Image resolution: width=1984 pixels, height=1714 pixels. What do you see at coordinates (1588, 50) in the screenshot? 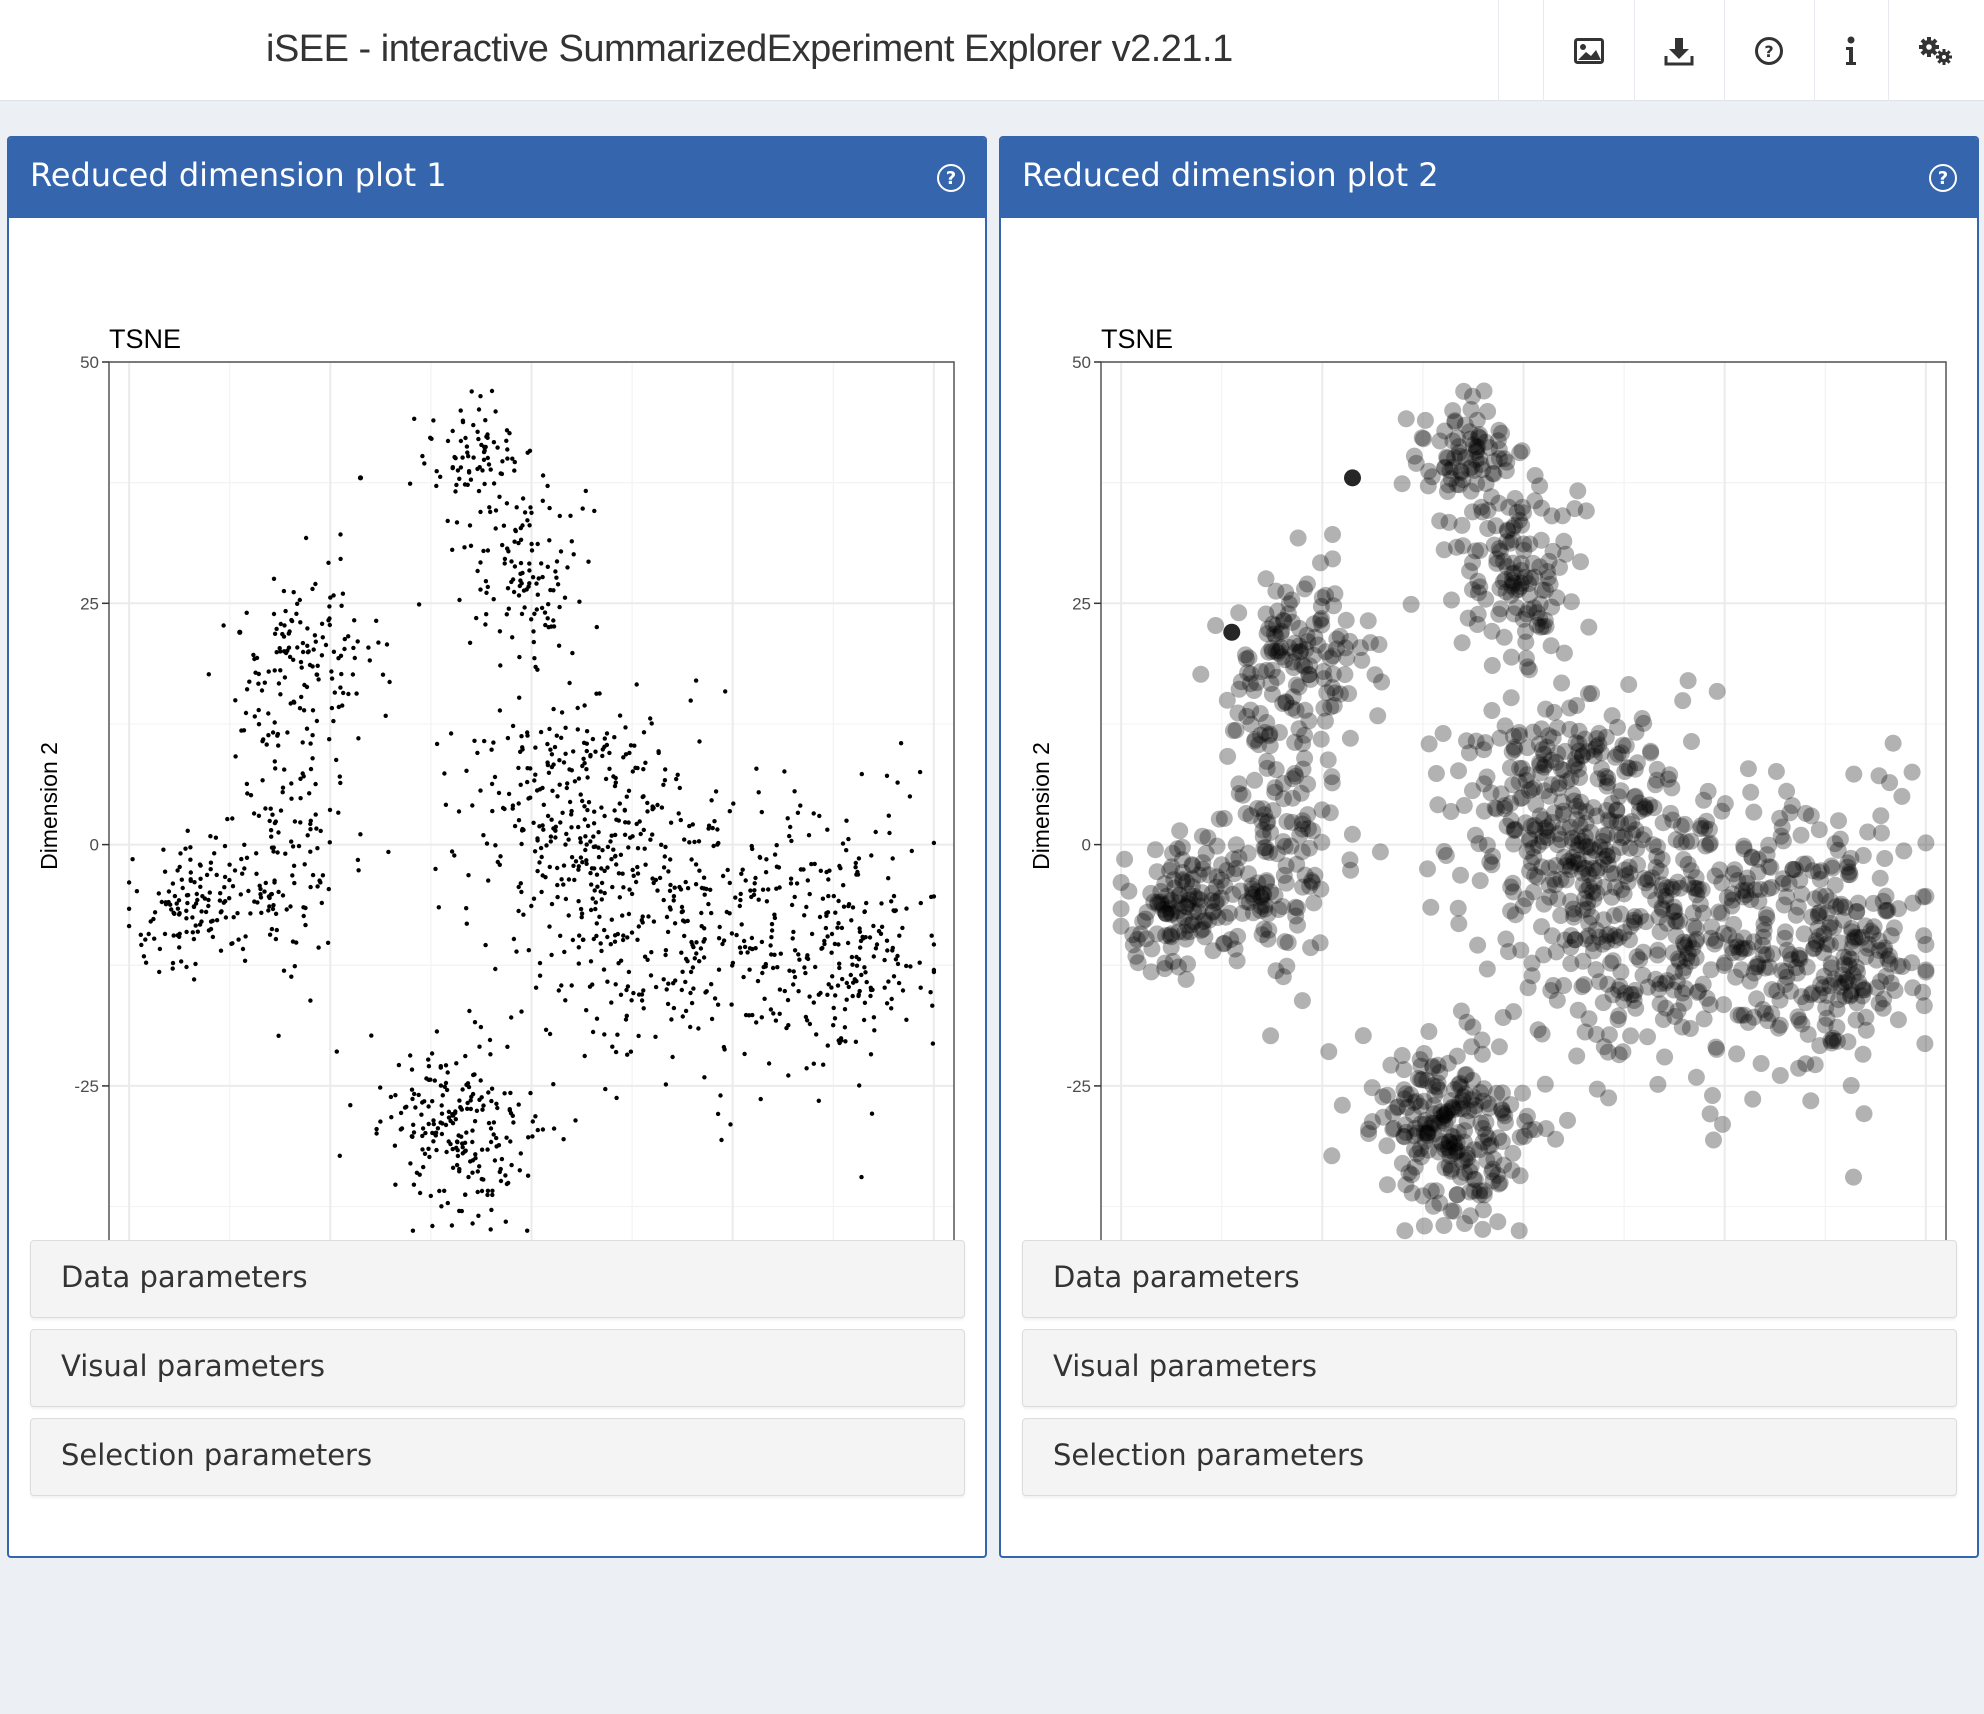
I see `export-image-button` at bounding box center [1588, 50].